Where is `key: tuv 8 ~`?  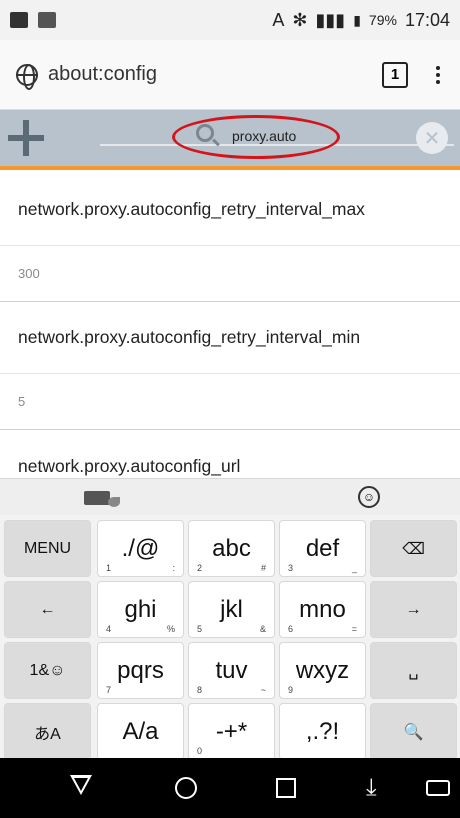
key: tuv 8 ~ is located at coordinates (231, 670).